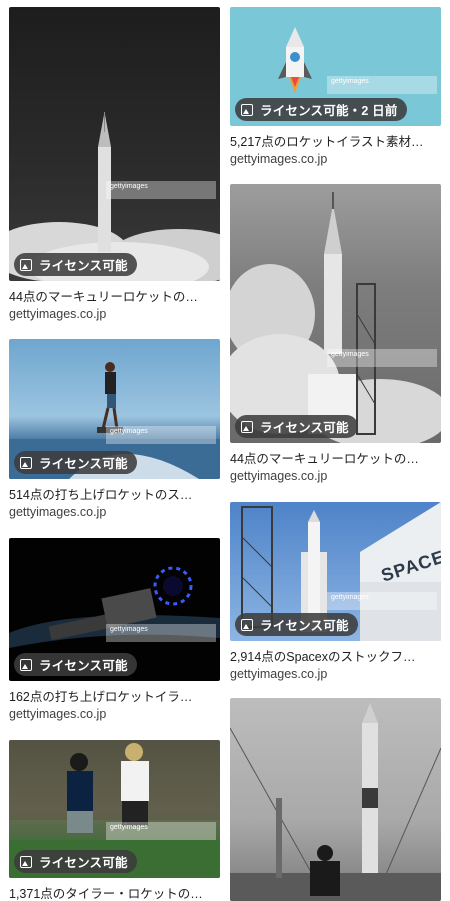 This screenshot has width=450, height=901. I want to click on rocket-photo, so click(114, 196).